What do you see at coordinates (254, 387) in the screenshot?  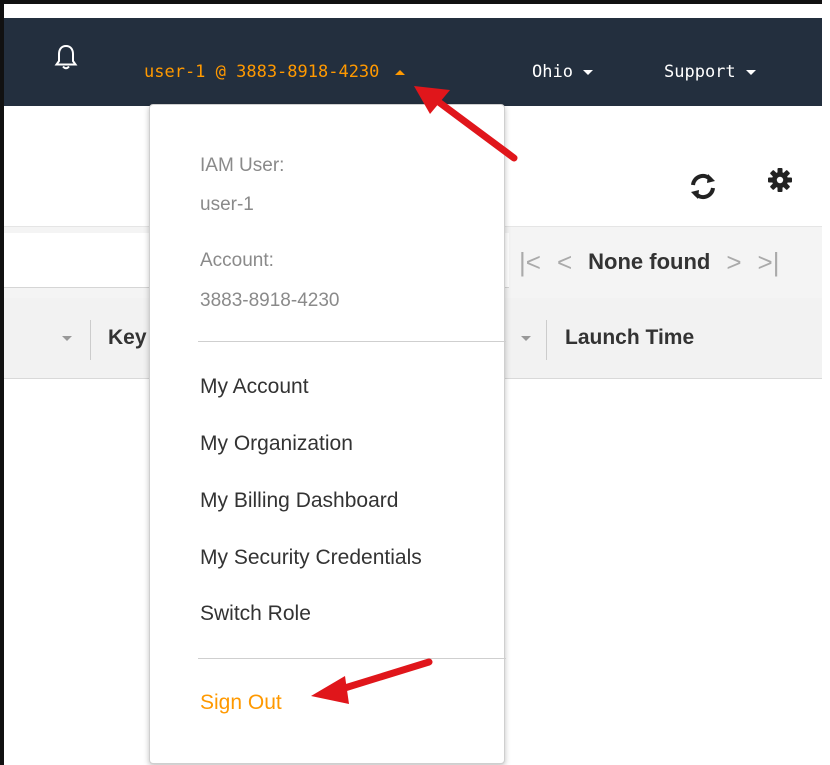 I see `menu-item-my-account: My Account` at bounding box center [254, 387].